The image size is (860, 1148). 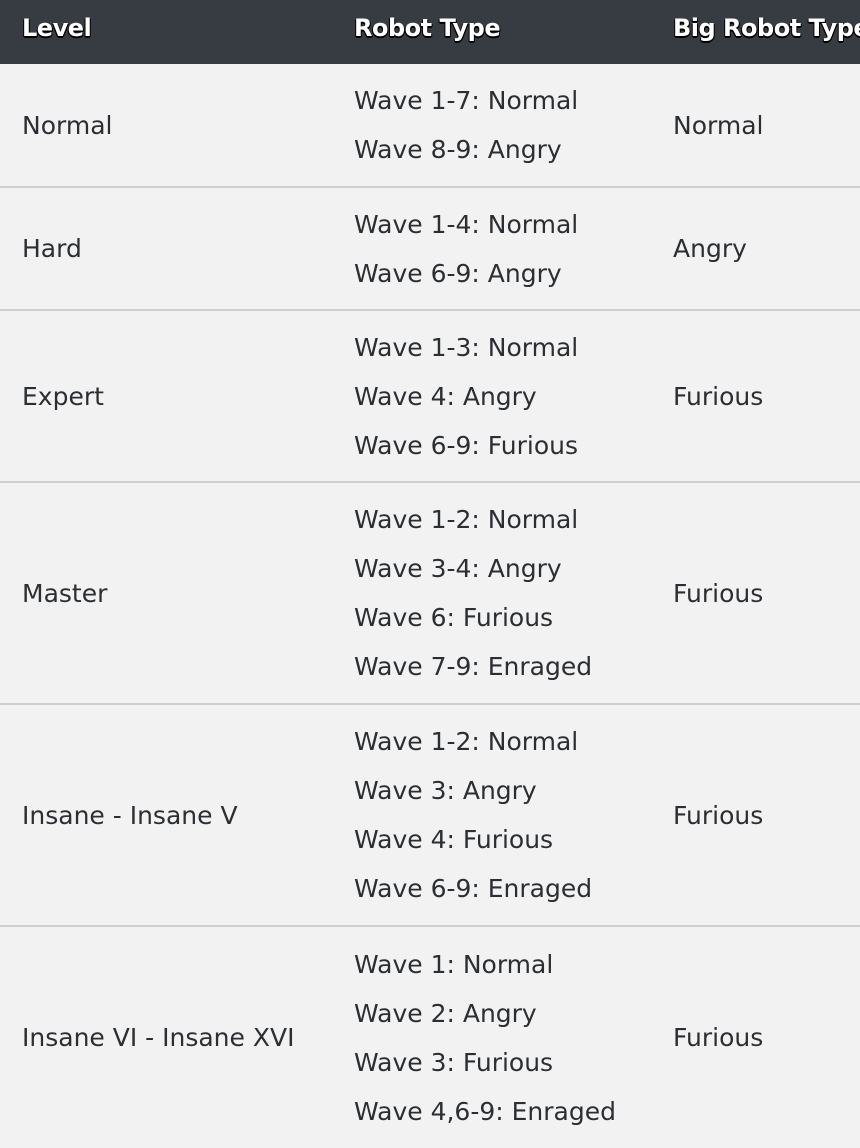 I want to click on level-cell: Expert, so click(x=63, y=396).